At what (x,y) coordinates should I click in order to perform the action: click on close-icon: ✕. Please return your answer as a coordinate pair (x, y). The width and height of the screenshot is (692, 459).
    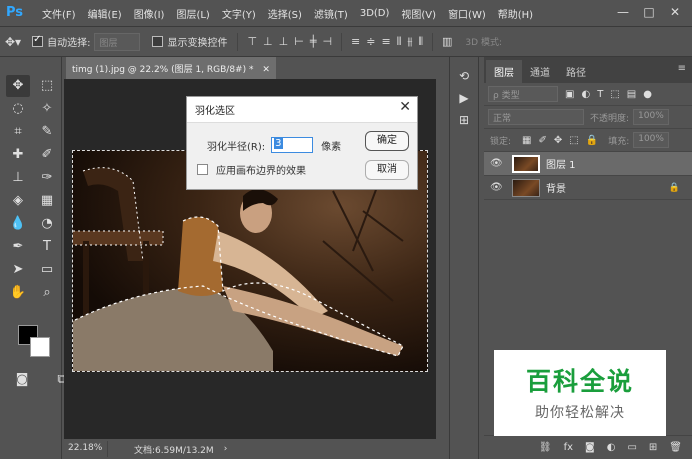
    Looking at the image, I should click on (405, 107).